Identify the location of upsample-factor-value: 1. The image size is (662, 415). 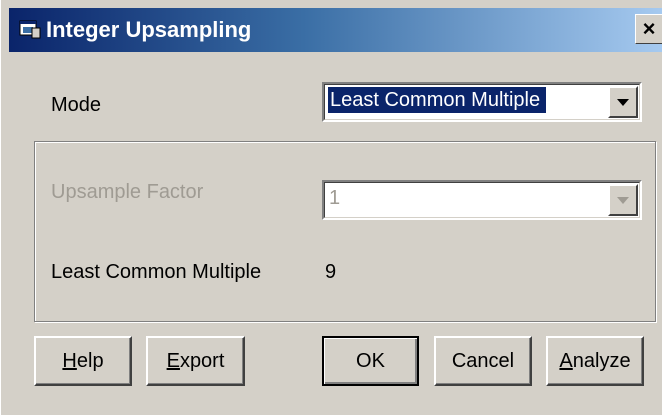
(335, 198).